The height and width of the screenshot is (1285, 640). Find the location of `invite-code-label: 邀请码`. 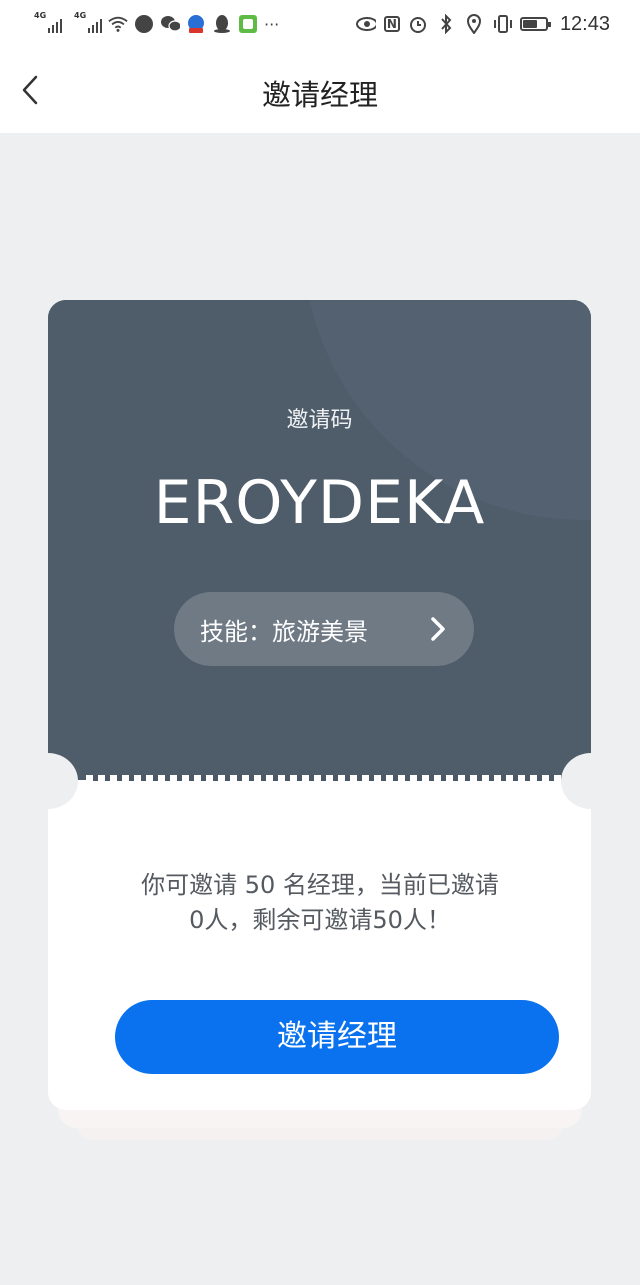

invite-code-label: 邀请码 is located at coordinates (319, 420).